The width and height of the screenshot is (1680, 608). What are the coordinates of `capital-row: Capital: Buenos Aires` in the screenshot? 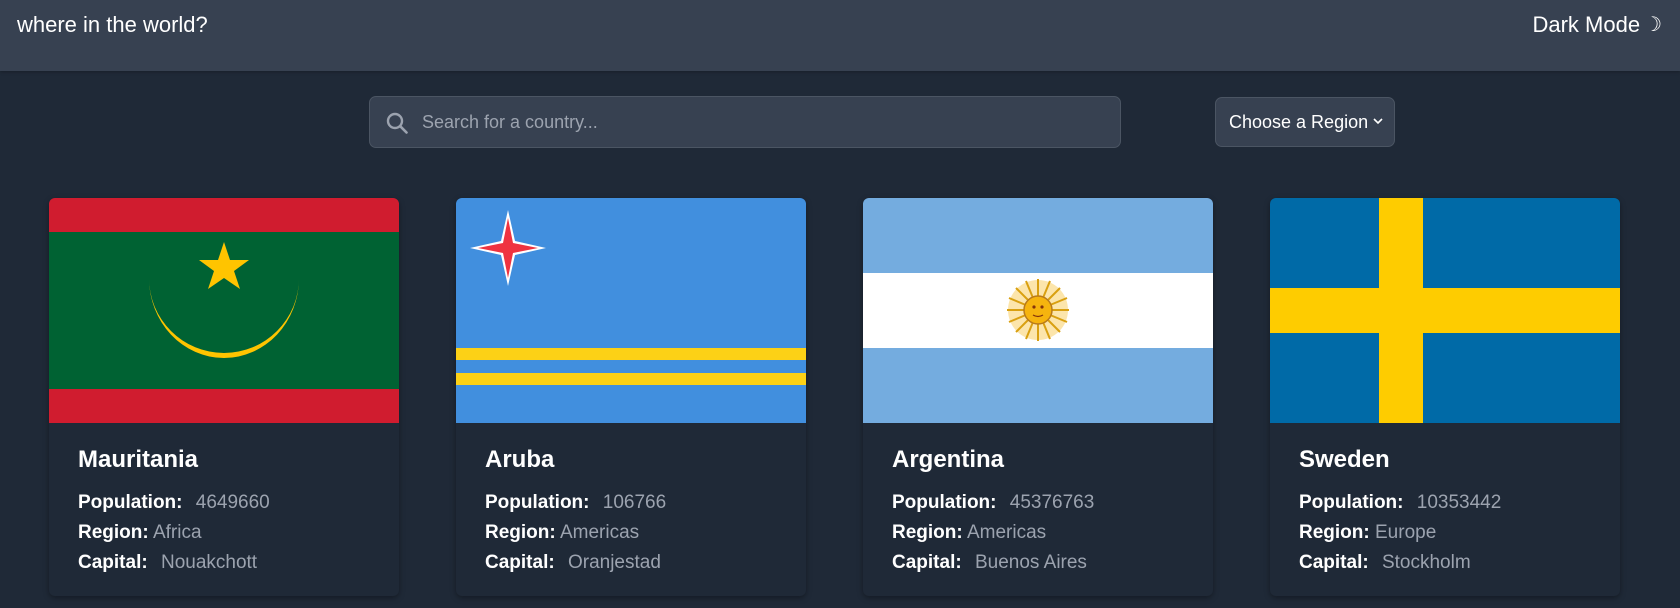 It's located at (993, 563).